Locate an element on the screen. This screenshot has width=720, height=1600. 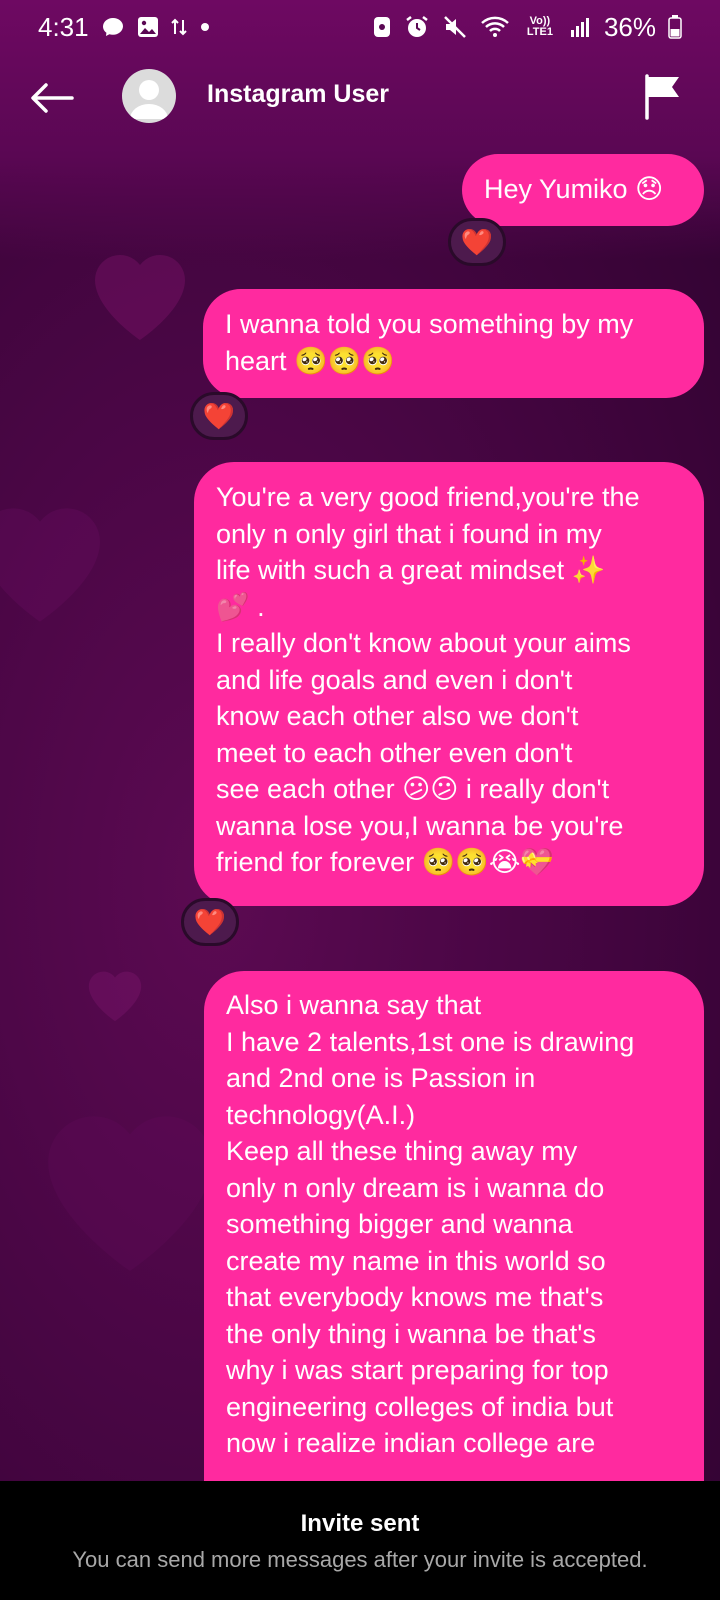
nfc-icon is located at coordinates (382, 27).